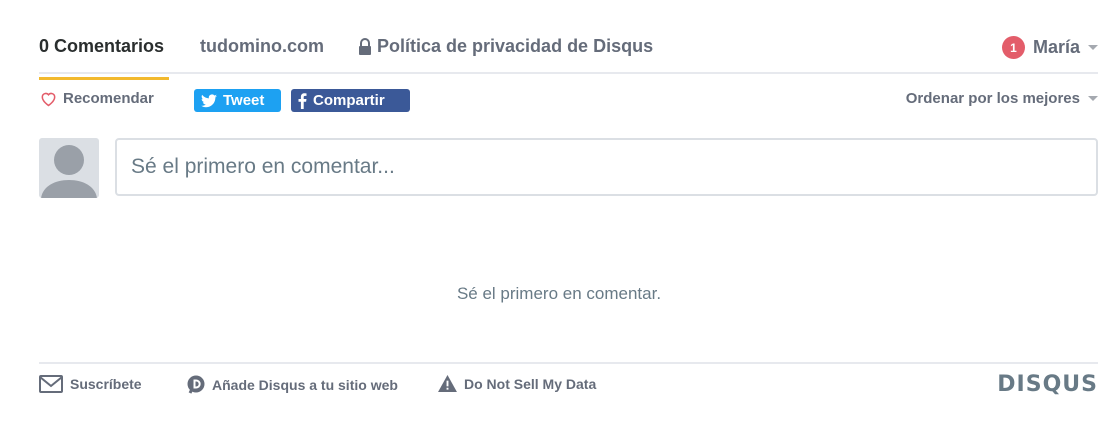 The width and height of the screenshot is (1118, 429). I want to click on tweet-button: Tweet, so click(237, 100).